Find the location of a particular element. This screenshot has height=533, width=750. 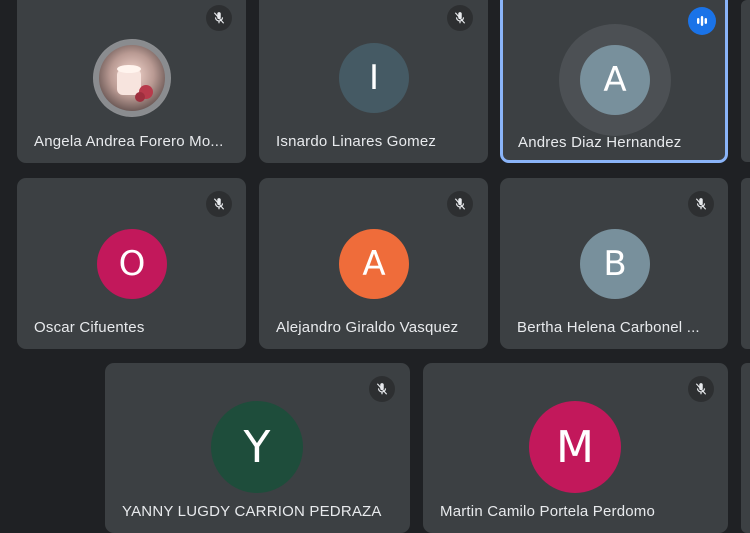

participant-tile: A Alejandro Giraldo Vasquez is located at coordinates (373, 263).